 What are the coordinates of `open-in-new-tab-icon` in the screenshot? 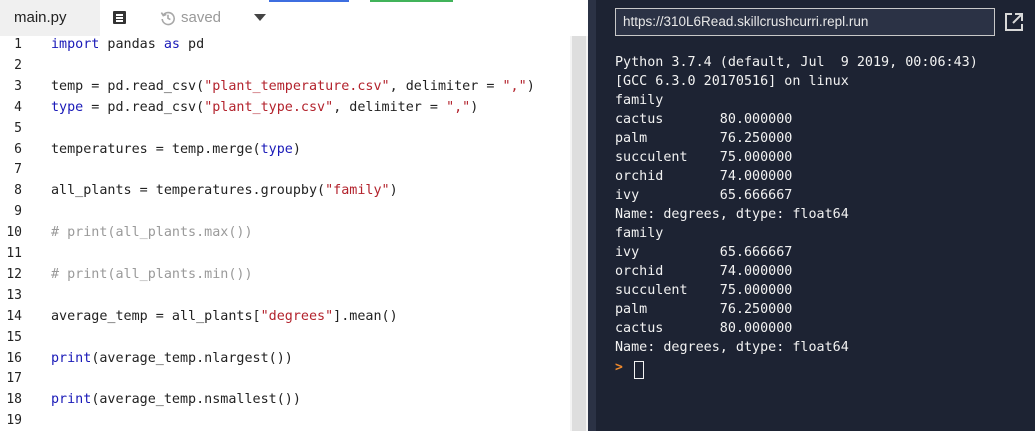 It's located at (1014, 22).